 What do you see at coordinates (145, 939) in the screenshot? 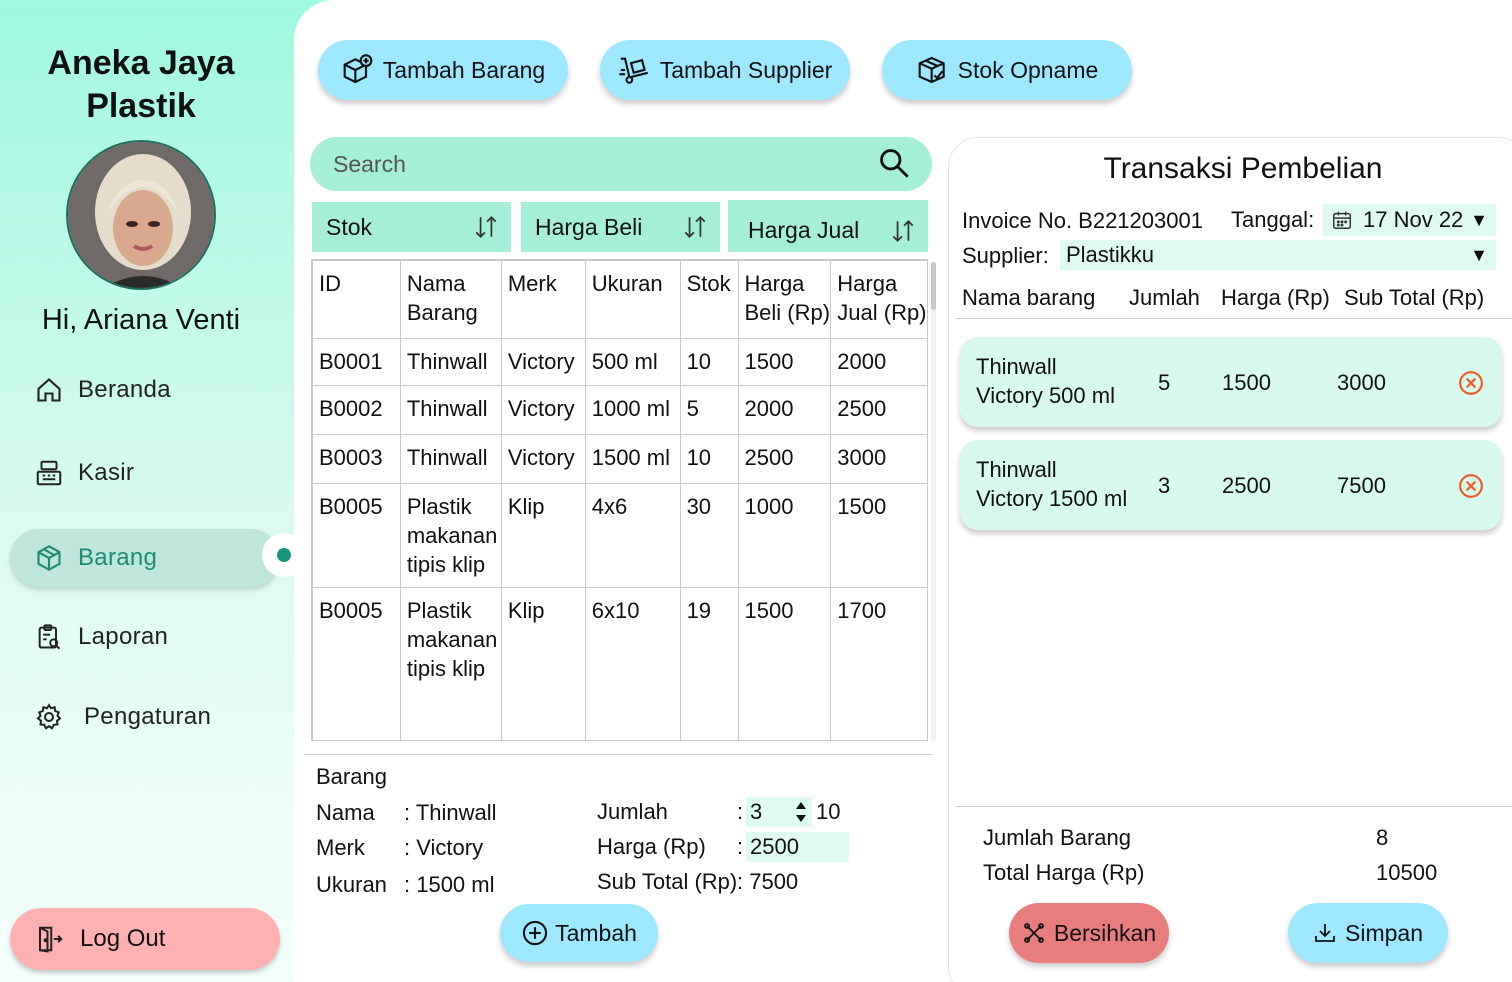
I see `logout-button: Log Out` at bounding box center [145, 939].